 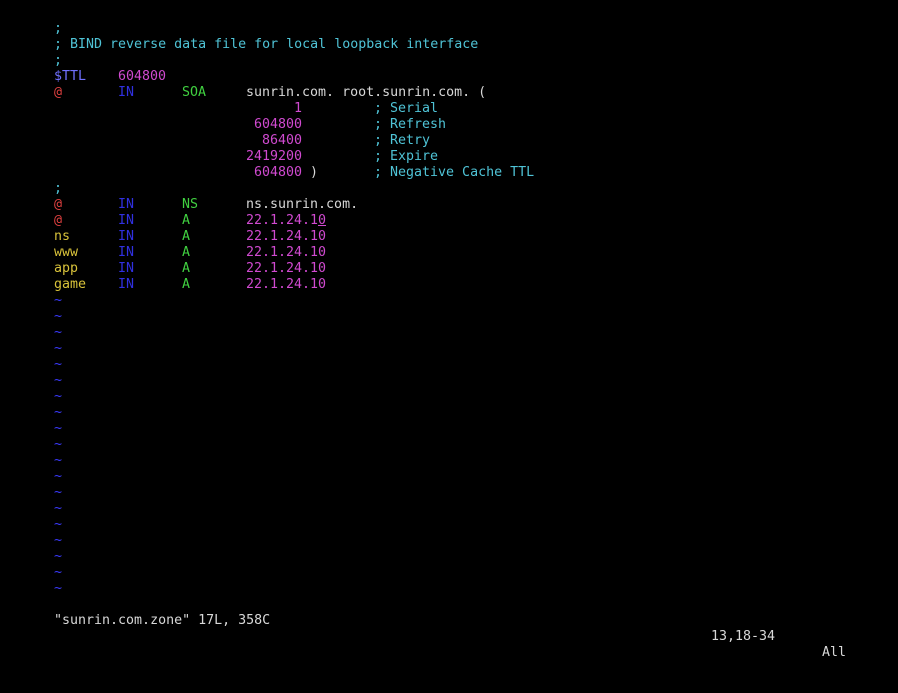 I want to click on editor-line: $TTL 604800, so click(x=469, y=77).